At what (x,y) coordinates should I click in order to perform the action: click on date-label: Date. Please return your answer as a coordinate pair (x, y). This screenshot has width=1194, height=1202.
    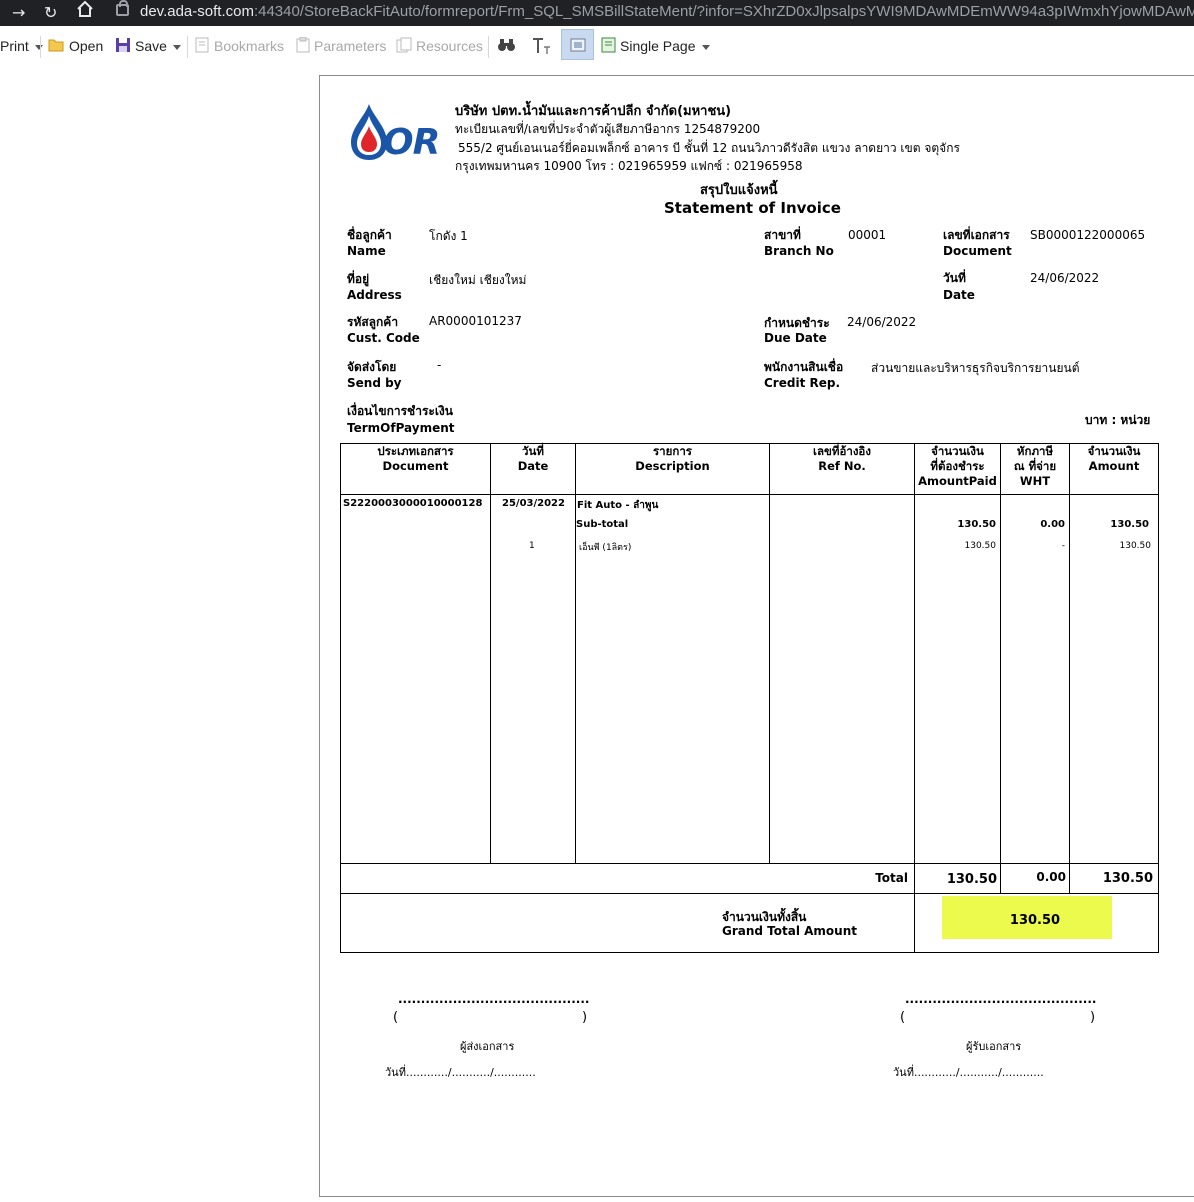
    Looking at the image, I should click on (959, 295).